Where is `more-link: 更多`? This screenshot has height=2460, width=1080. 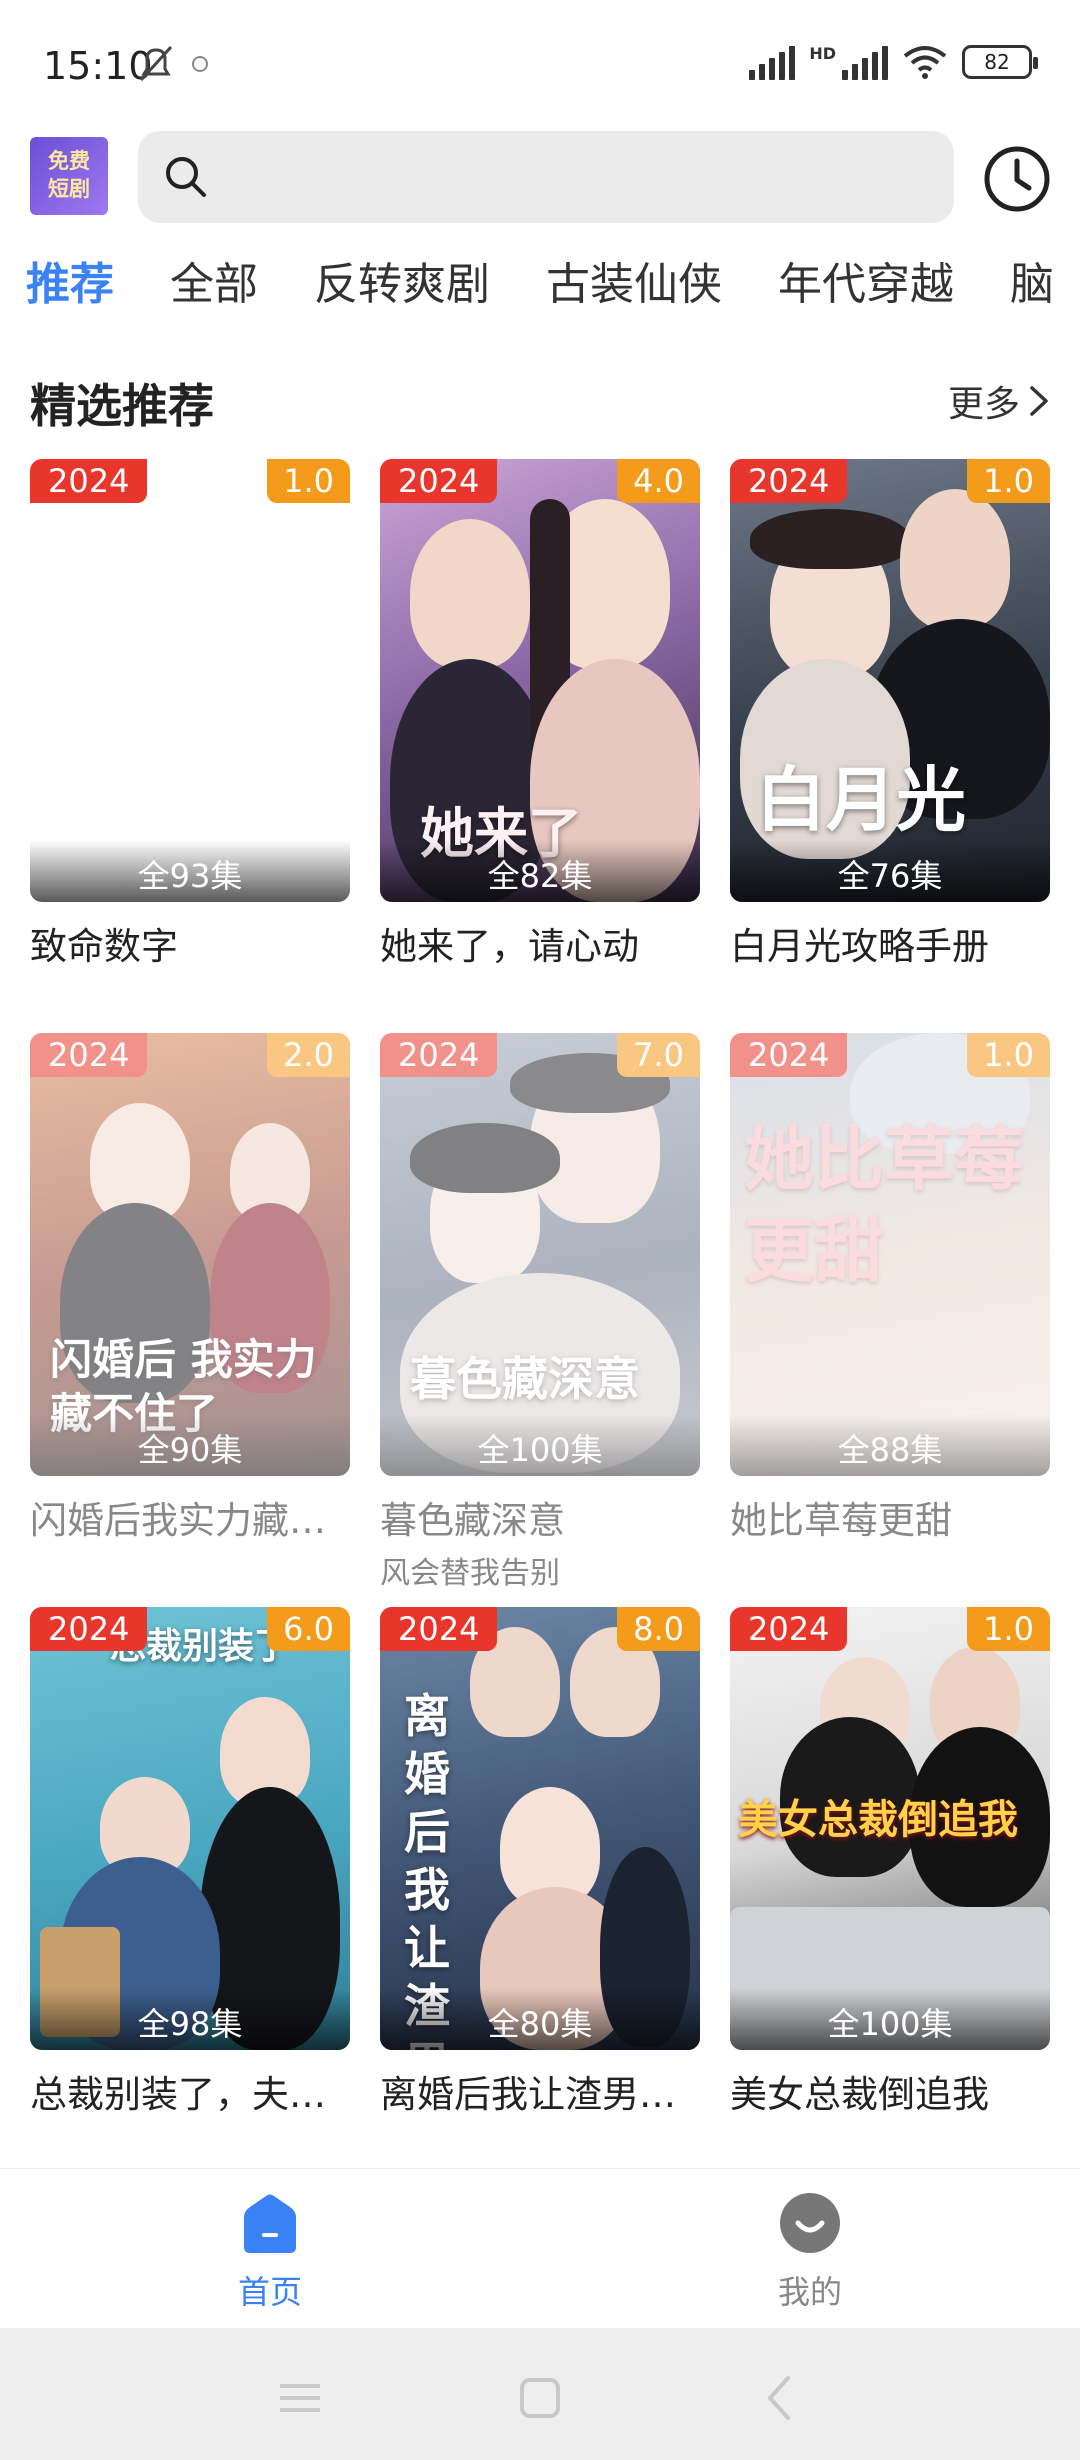
more-link: 更多 is located at coordinates (1000, 401).